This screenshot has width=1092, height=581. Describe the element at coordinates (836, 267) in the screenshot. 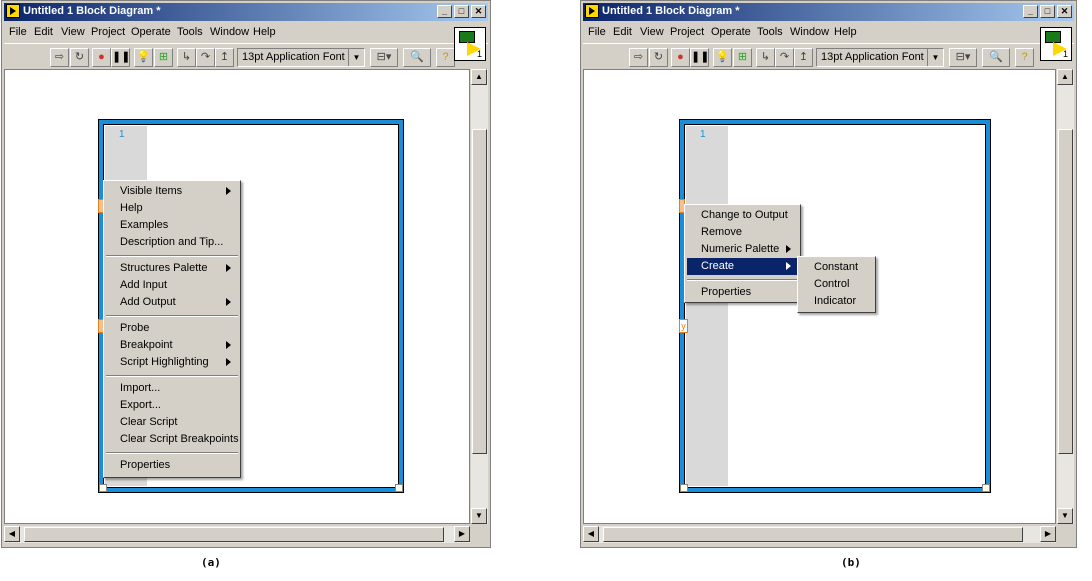

I see `submenu-item-constant: Constant` at that location.